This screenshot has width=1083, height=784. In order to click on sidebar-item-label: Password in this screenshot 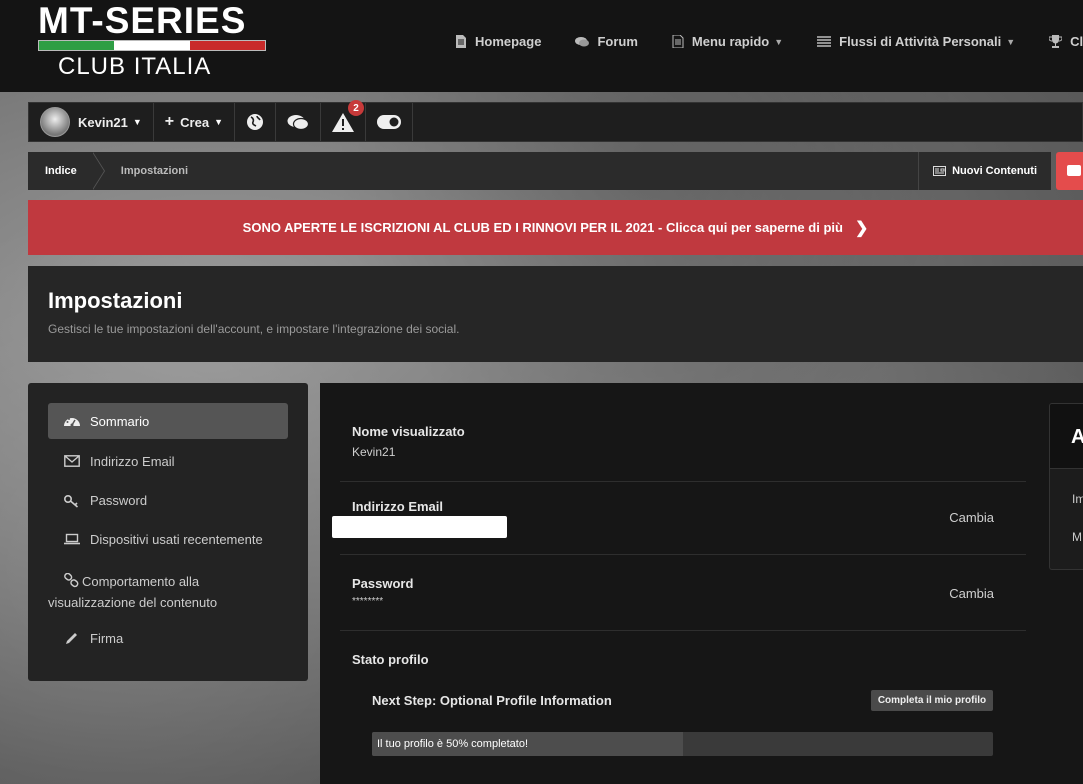, I will do `click(119, 500)`.